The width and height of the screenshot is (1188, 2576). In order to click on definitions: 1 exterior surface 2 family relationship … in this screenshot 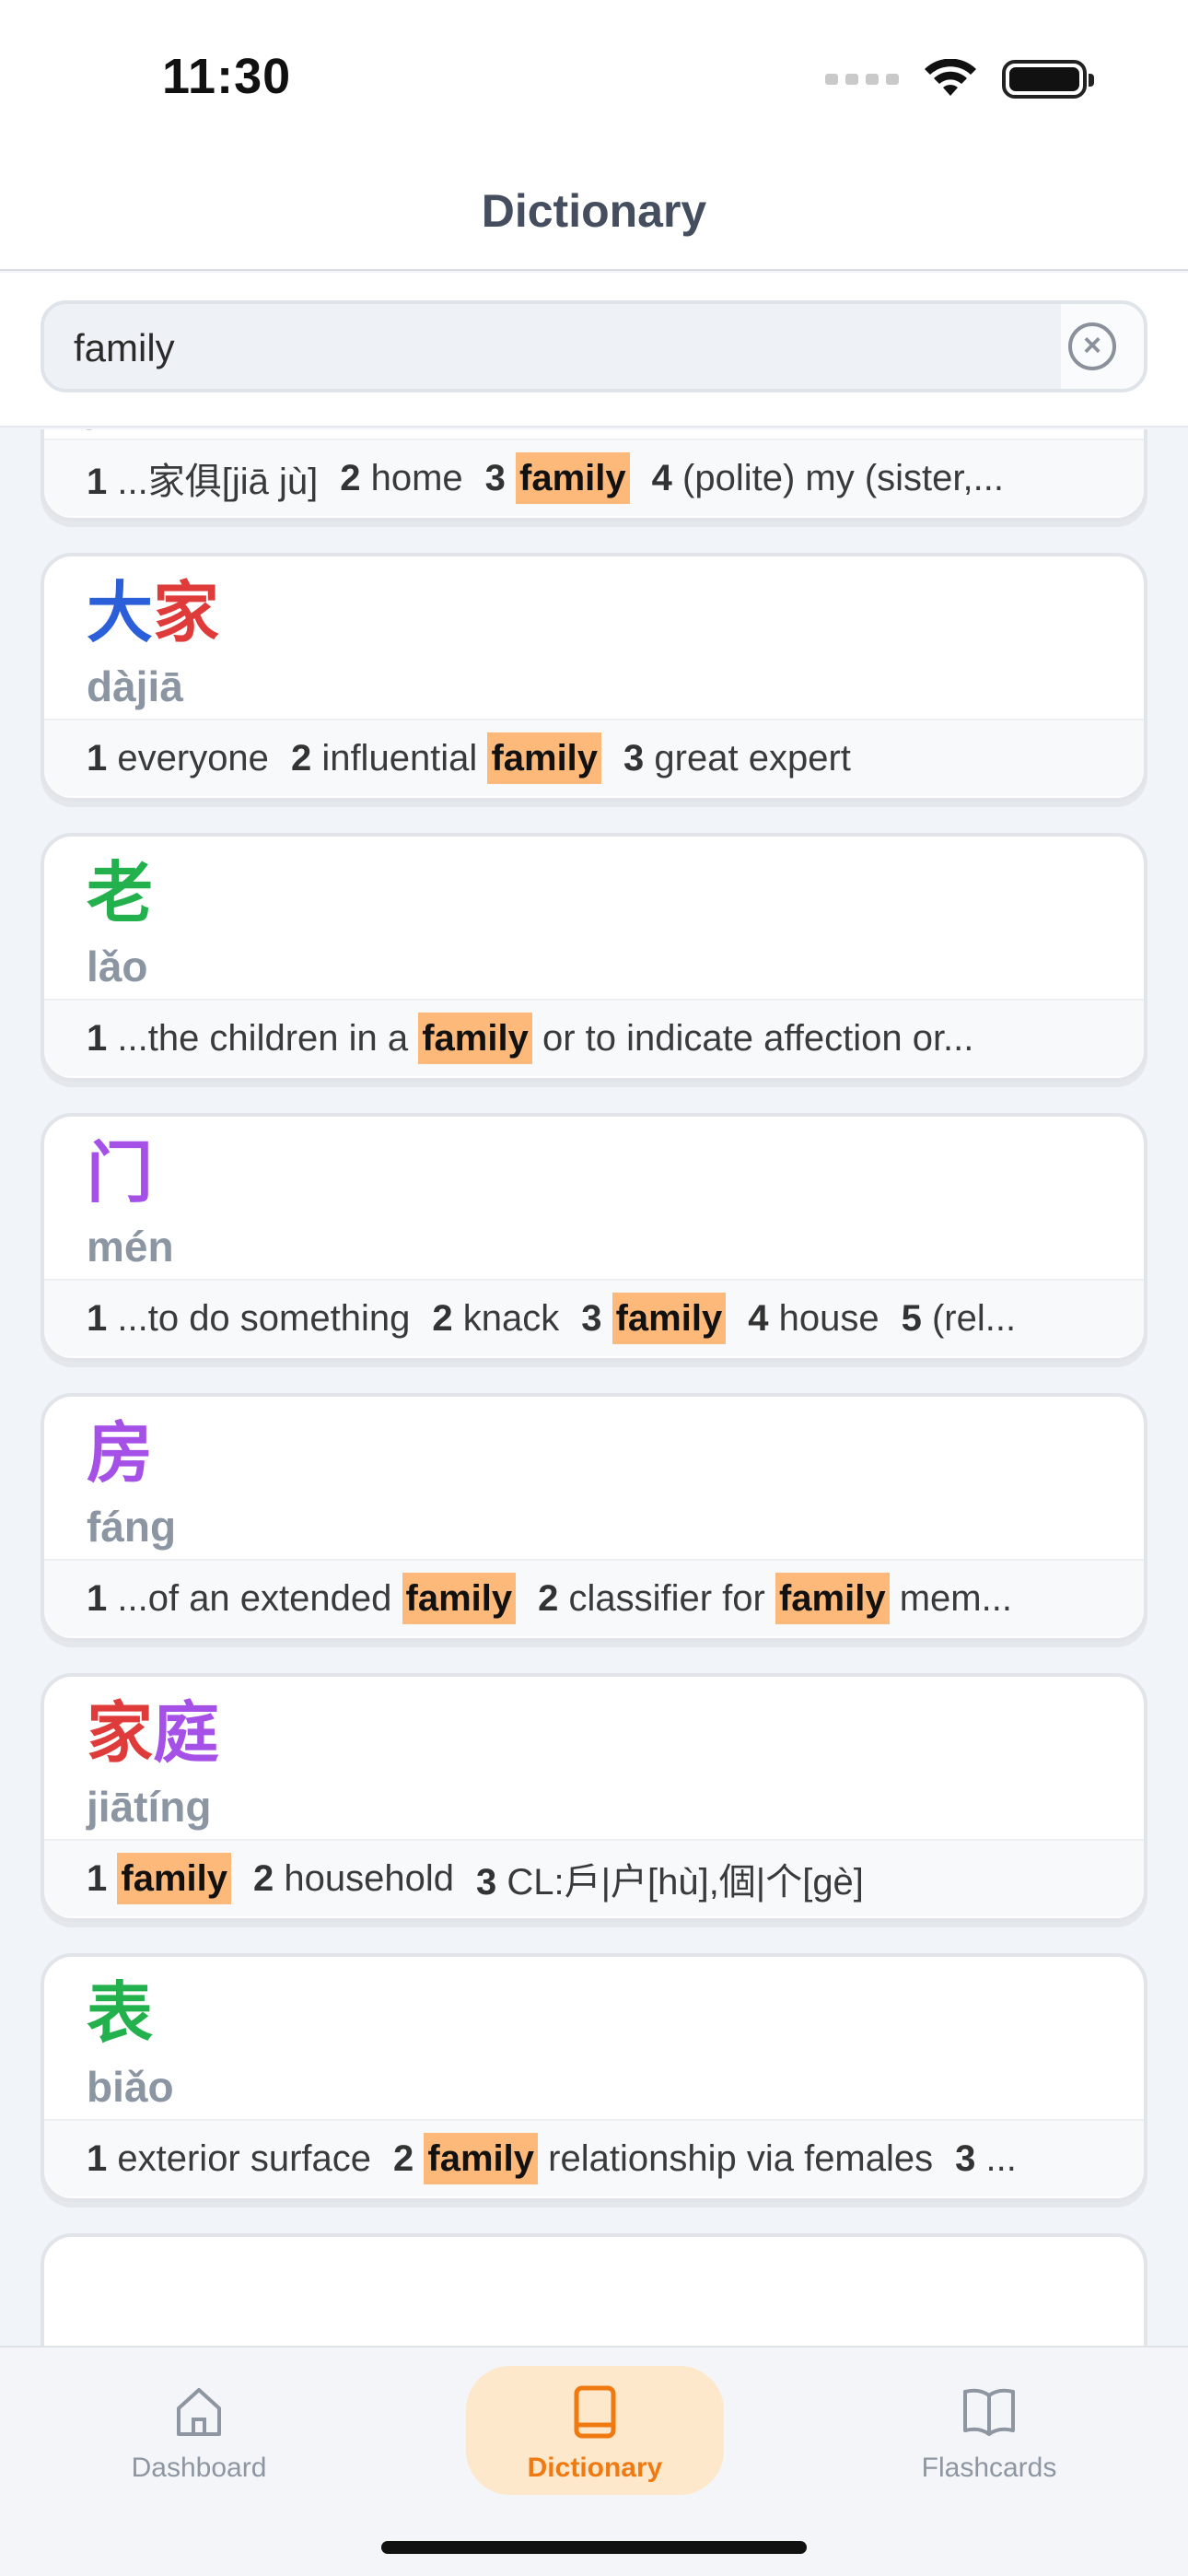, I will do `click(594, 2157)`.